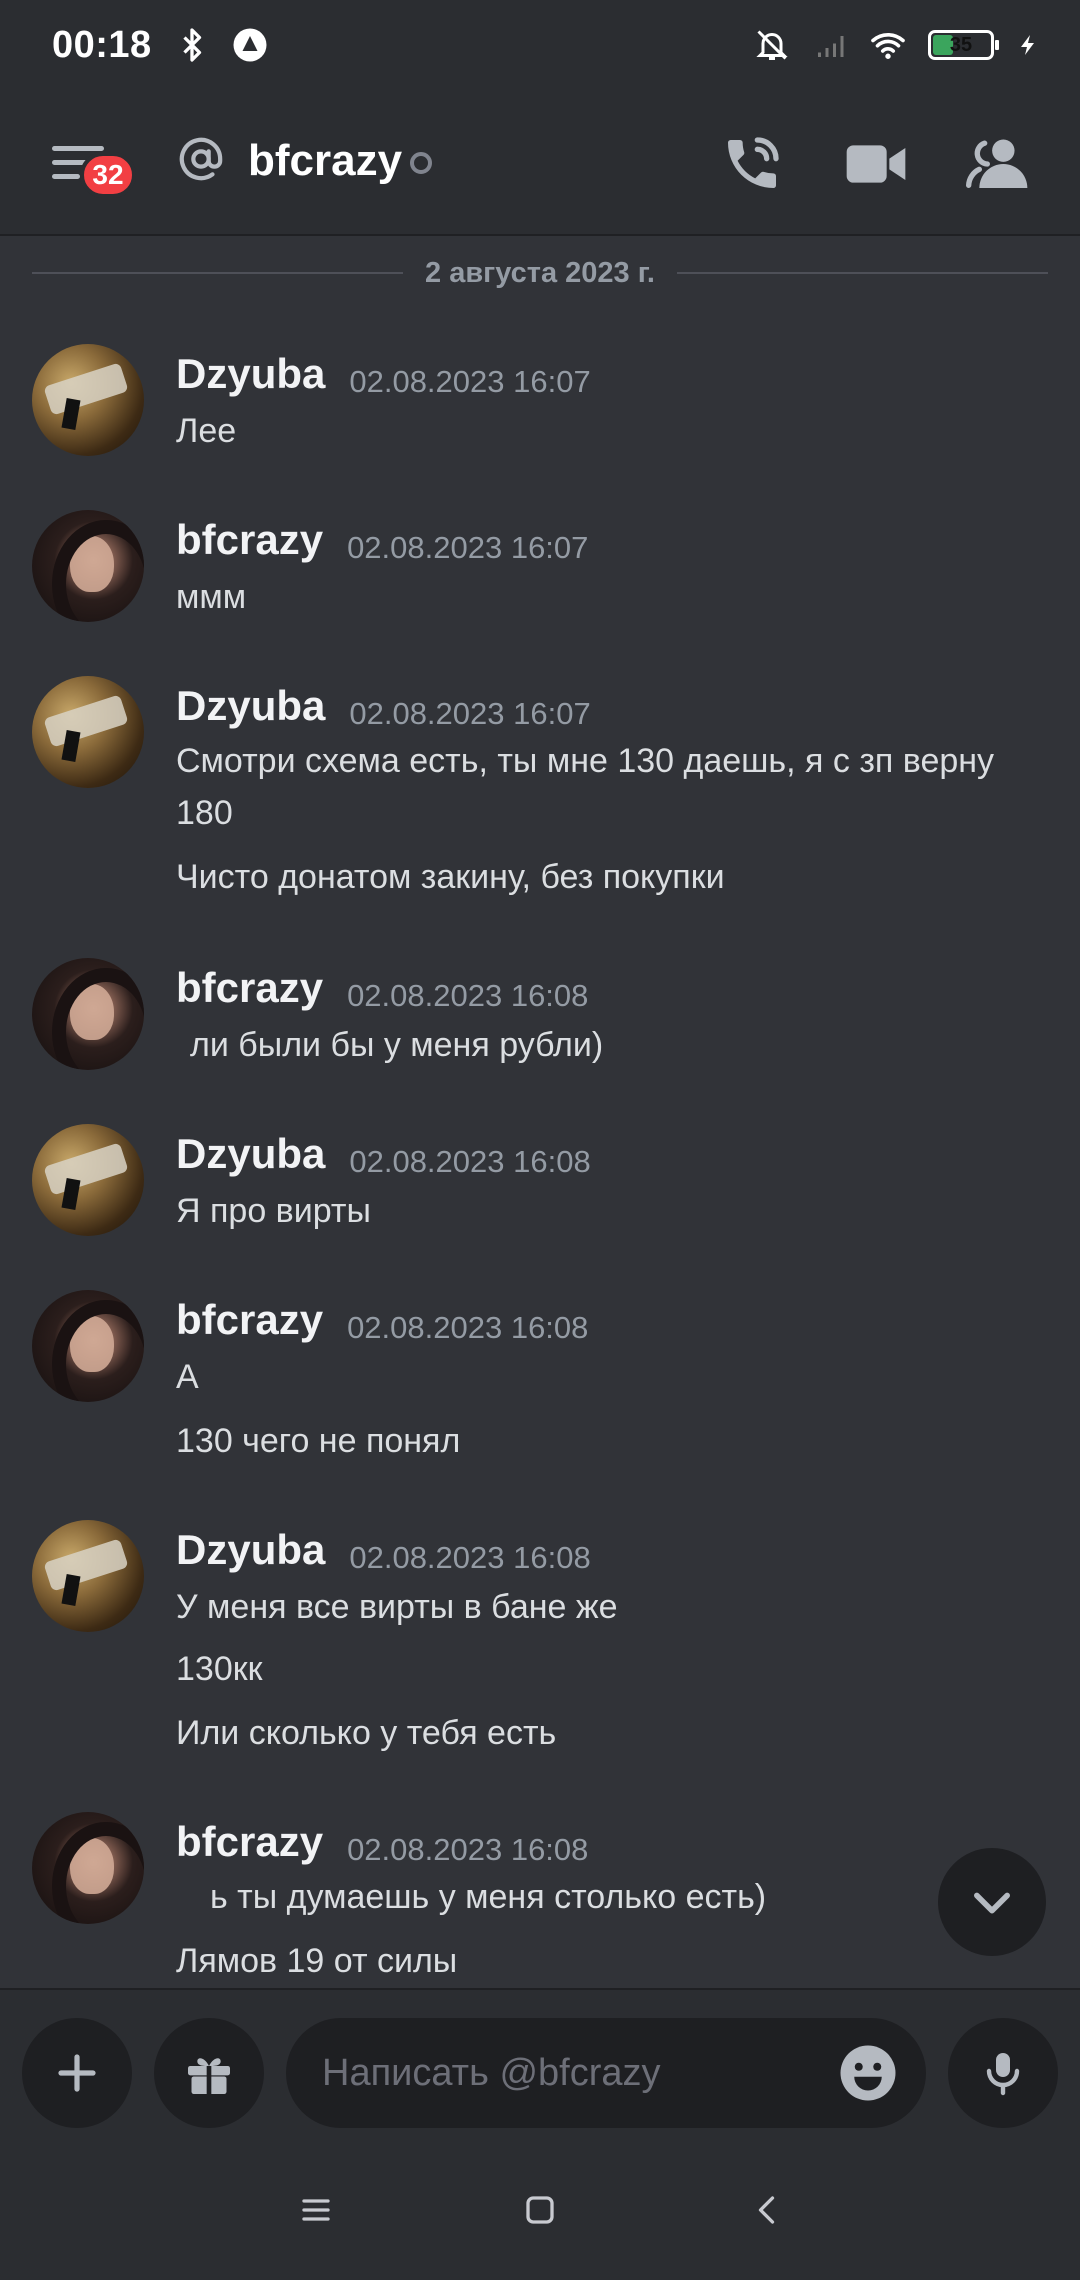 This screenshot has height=2280, width=1080. I want to click on message-input, so click(562, 2073).